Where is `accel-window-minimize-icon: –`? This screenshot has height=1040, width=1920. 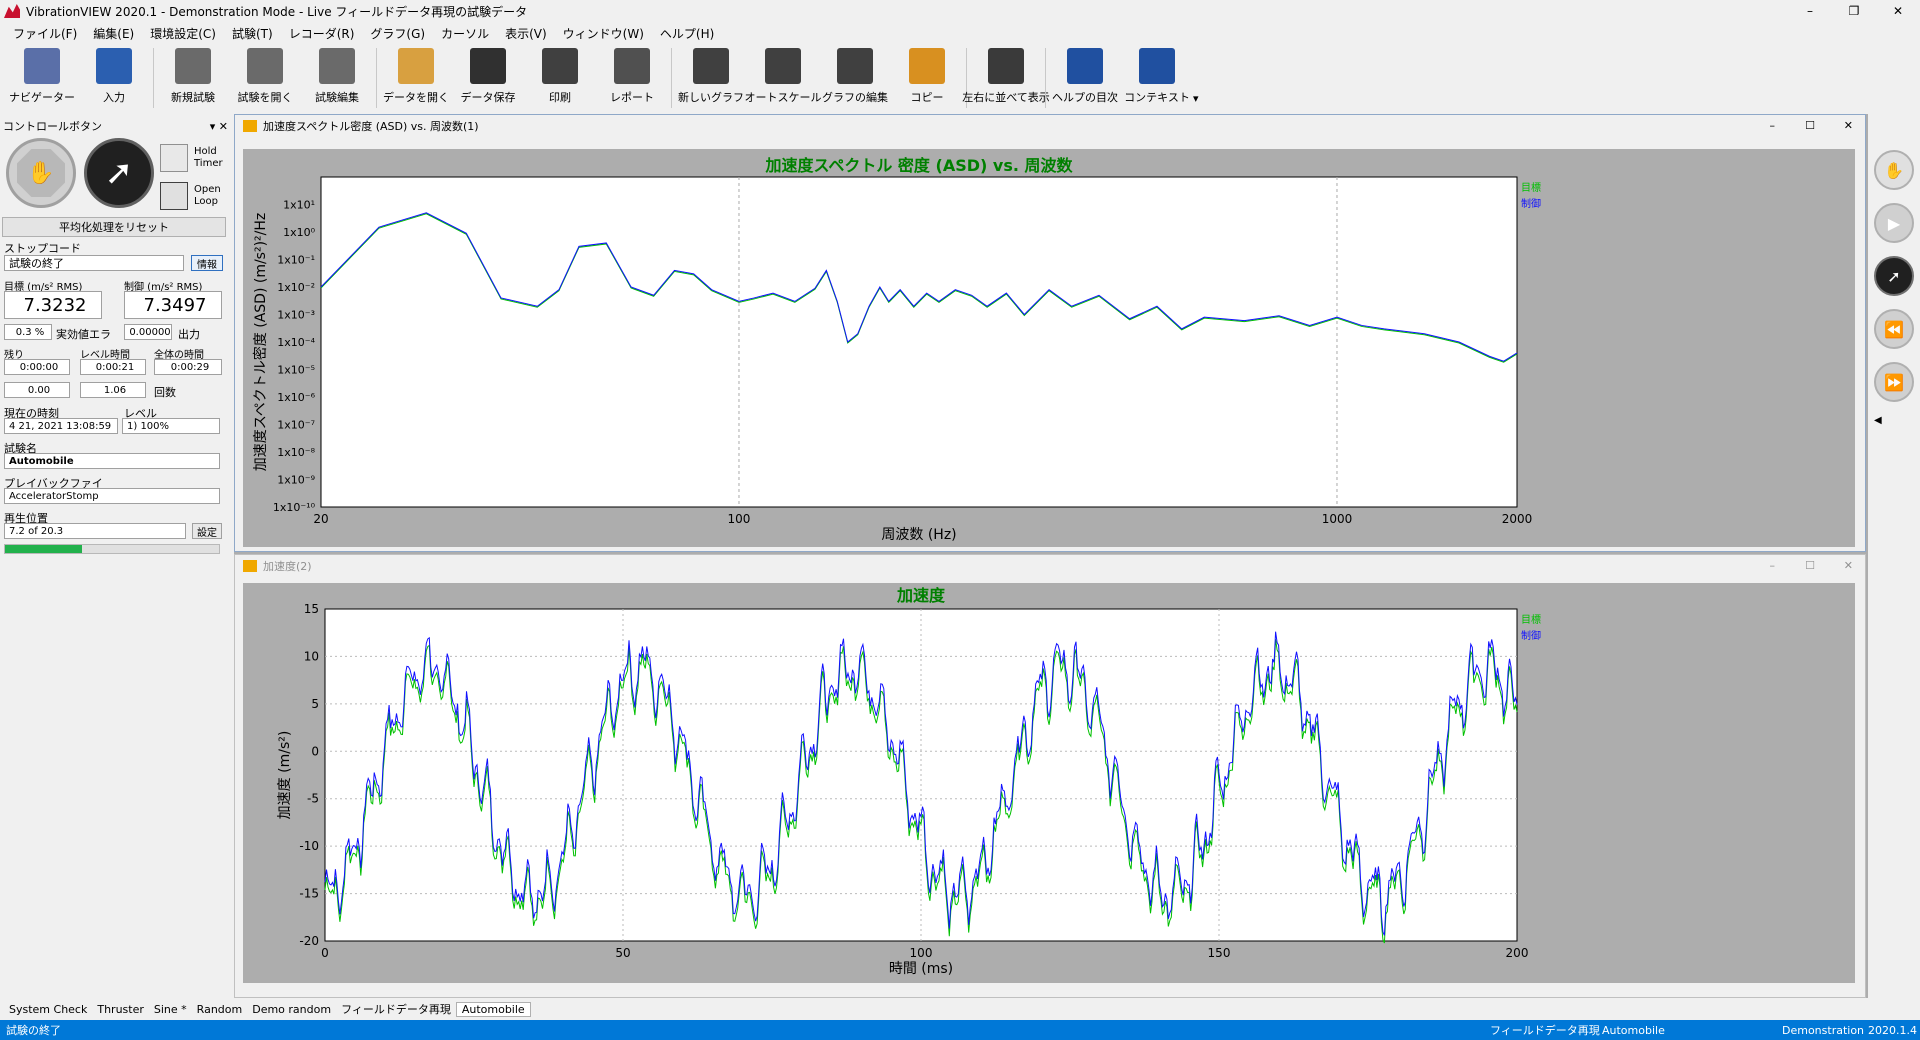 accel-window-minimize-icon: – is located at coordinates (1773, 565).